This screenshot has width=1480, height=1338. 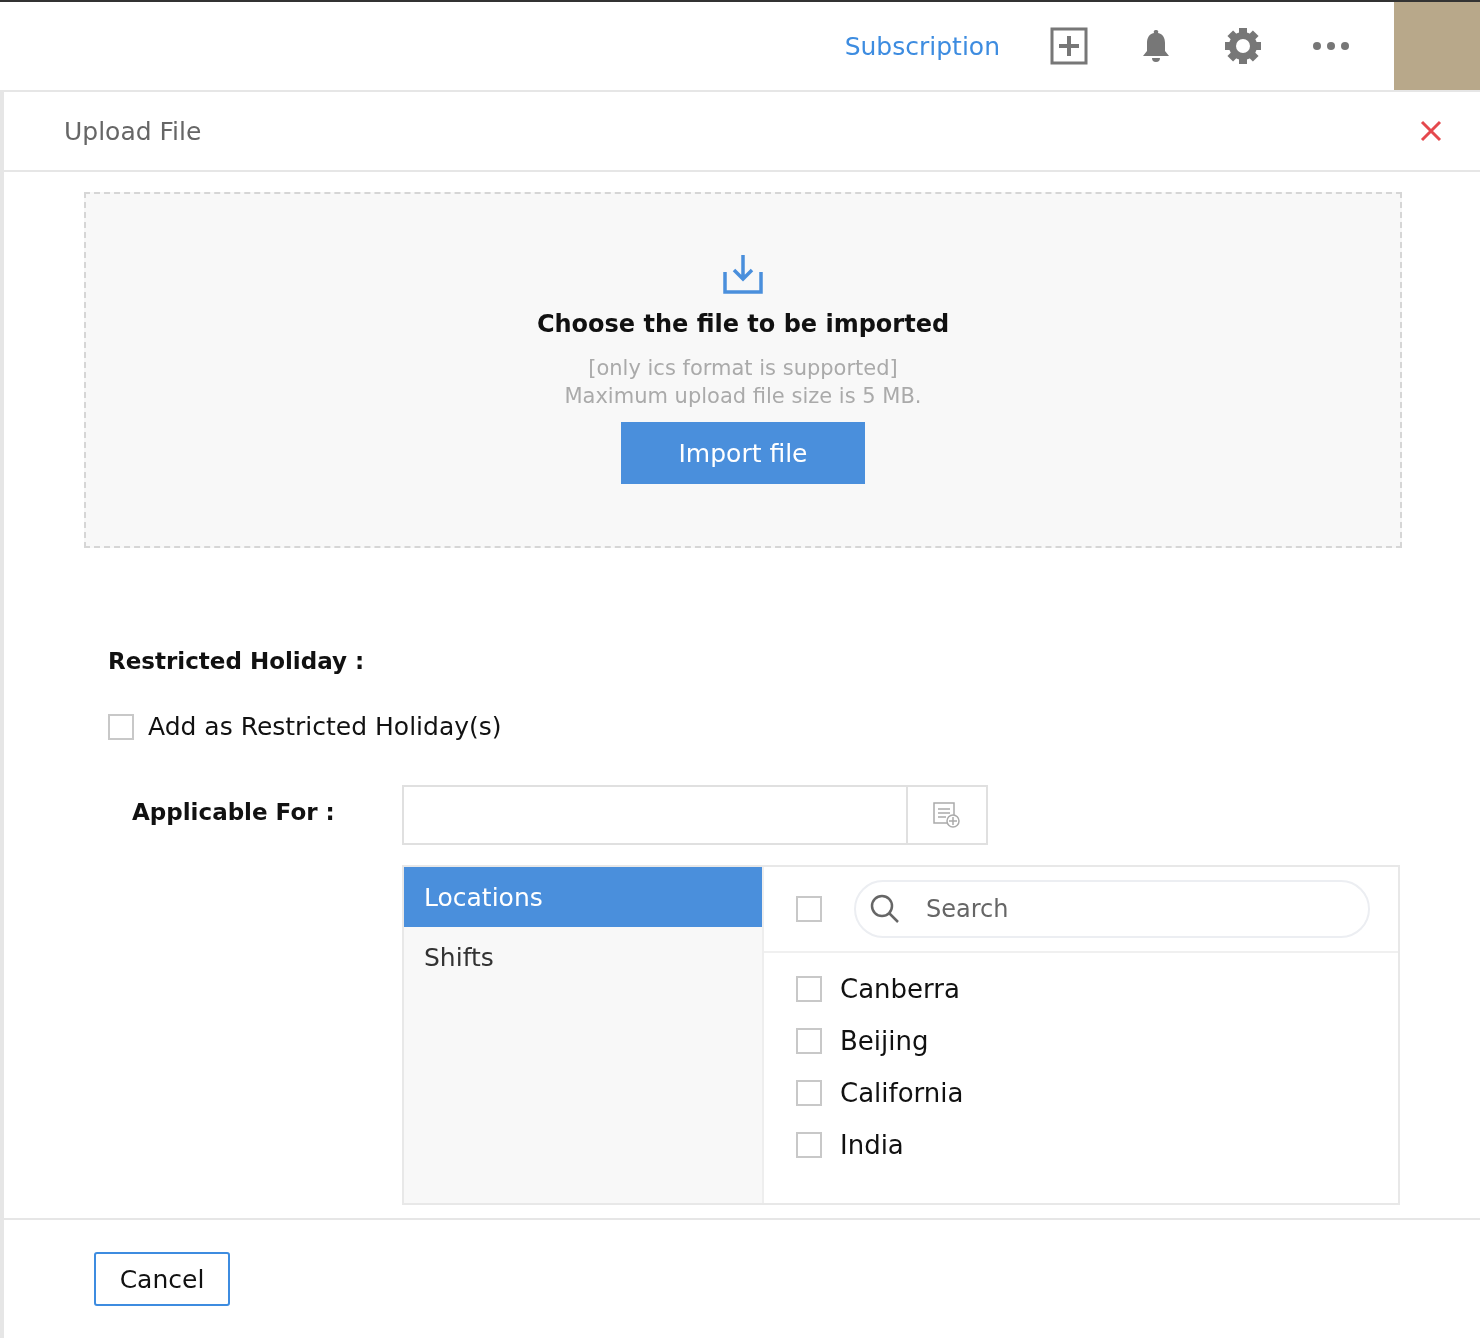 What do you see at coordinates (583, 957) in the screenshot?
I see `category-item: Shifts` at bounding box center [583, 957].